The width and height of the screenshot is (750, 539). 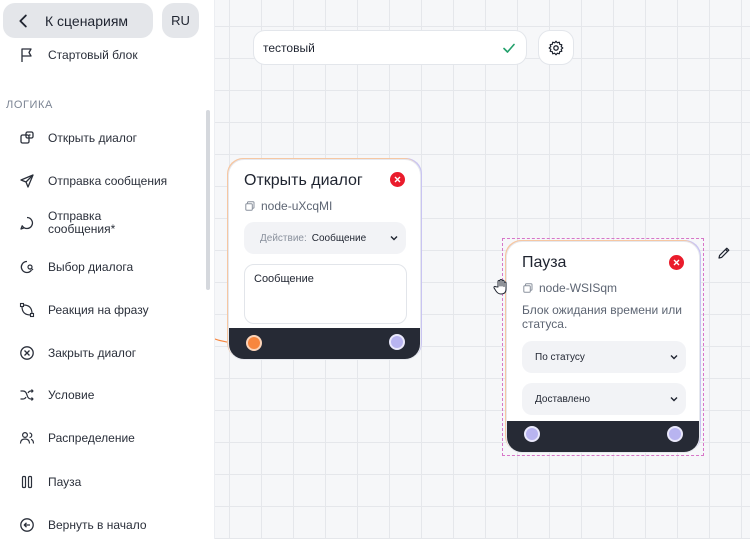 I want to click on node-title: Открыть диалог, so click(x=303, y=180).